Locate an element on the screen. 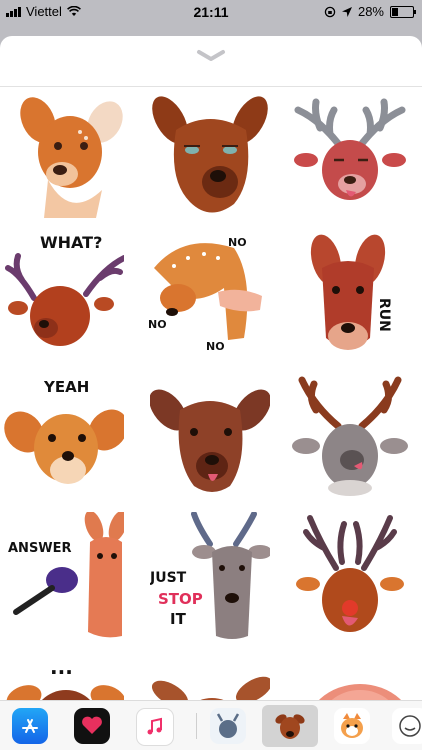 The image size is (422, 750). sticker-deer-yeah: YEAH is located at coordinates (64, 435).